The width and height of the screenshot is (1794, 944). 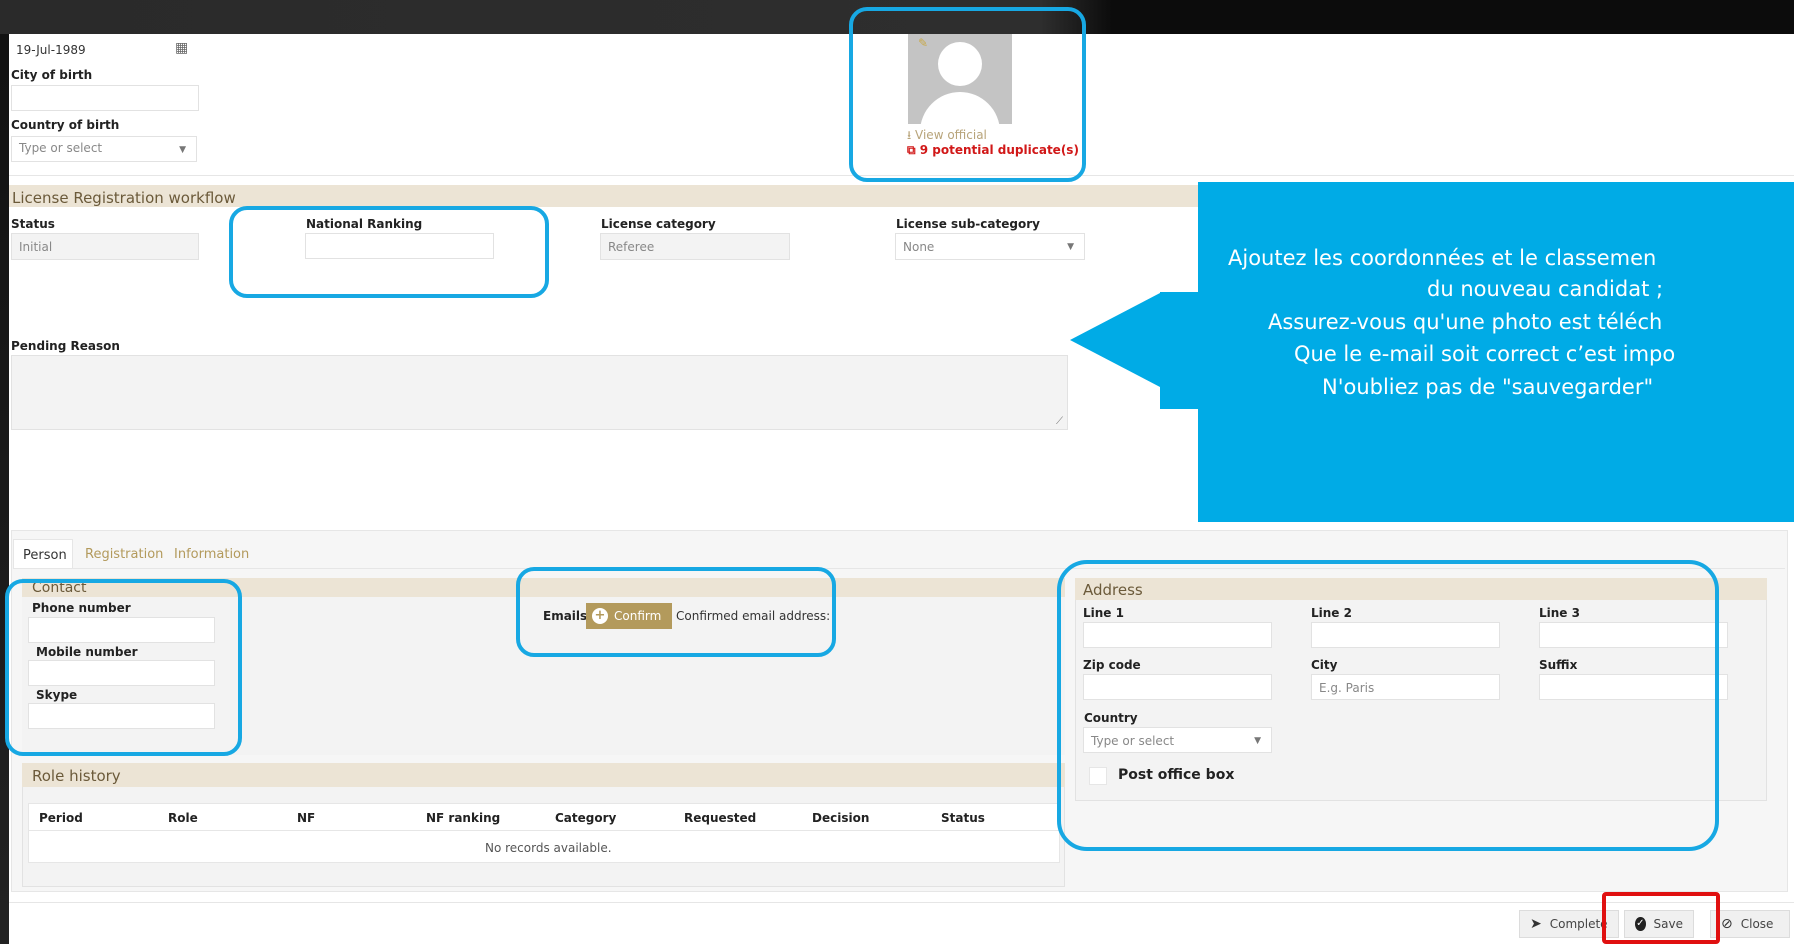 I want to click on column-header: Decision, so click(x=840, y=818).